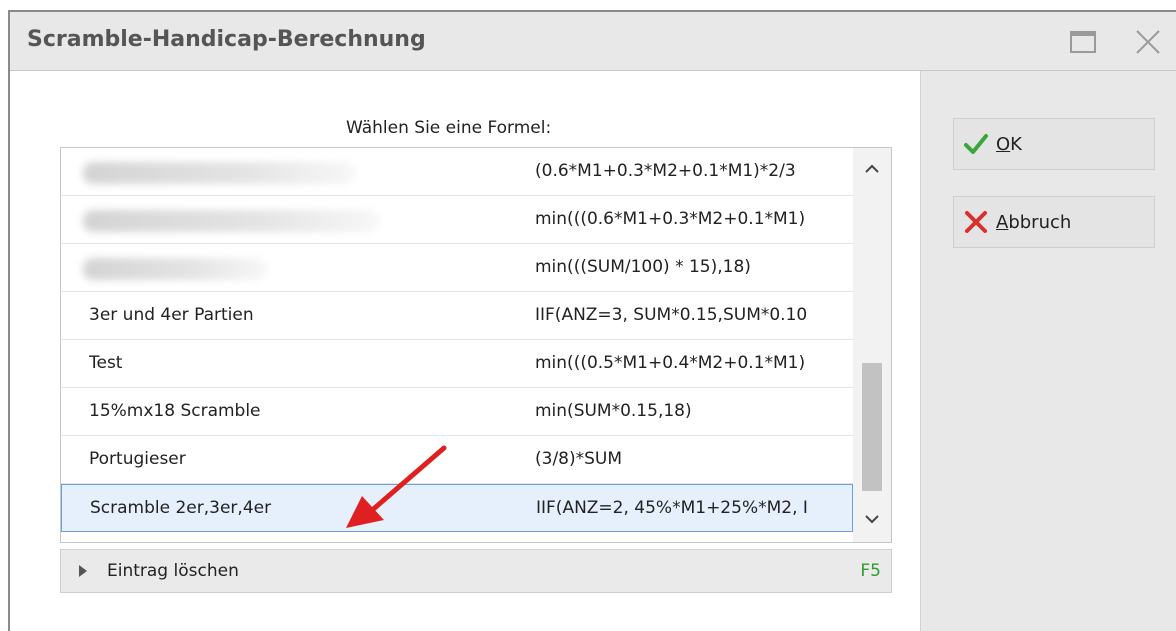  Describe the element at coordinates (457, 220) in the screenshot. I see `table-row: min(((0.6*M1+0.3*M2+0.1*M1)` at that location.